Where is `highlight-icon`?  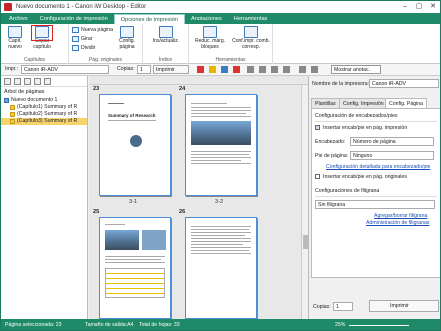 highlight-icon is located at coordinates (212, 69).